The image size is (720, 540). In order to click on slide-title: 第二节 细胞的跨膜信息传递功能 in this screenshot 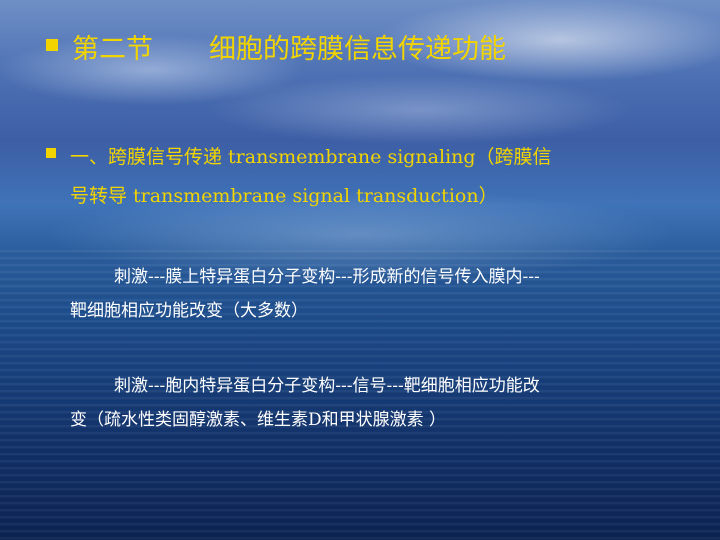, I will do `click(276, 46)`.